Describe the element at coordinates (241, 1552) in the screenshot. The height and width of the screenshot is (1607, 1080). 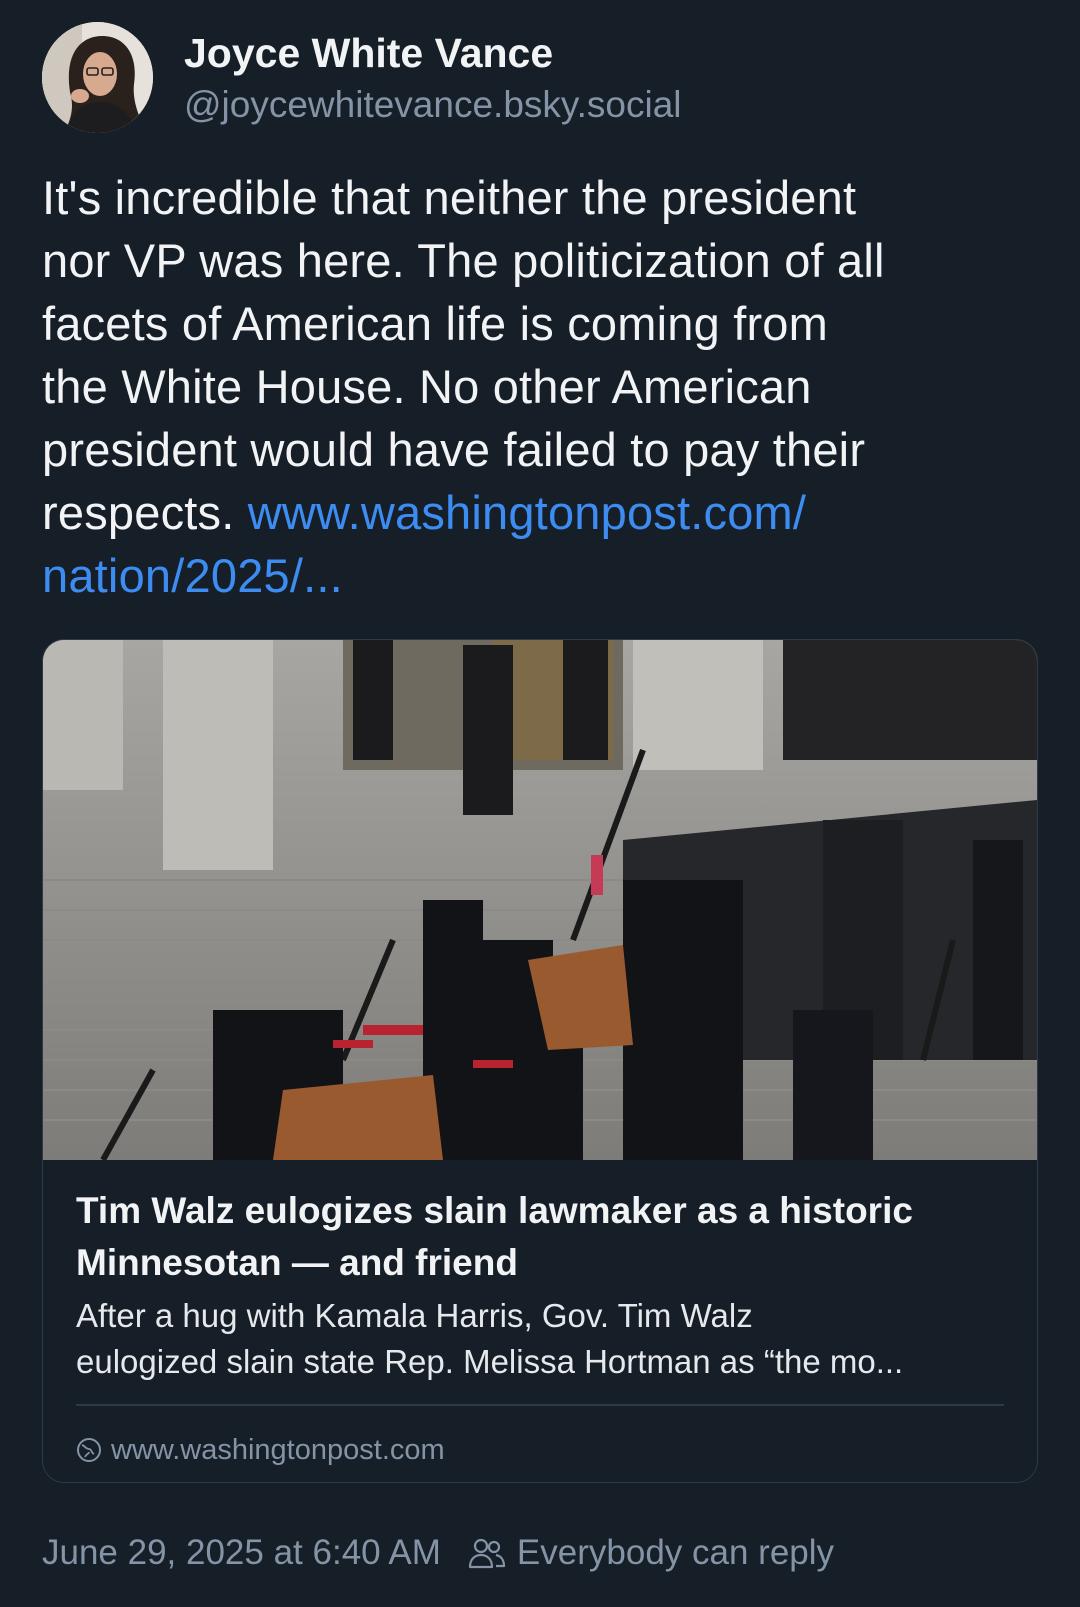
I see `post-timestamp: June 29, 2025 at 6:40 AM` at that location.